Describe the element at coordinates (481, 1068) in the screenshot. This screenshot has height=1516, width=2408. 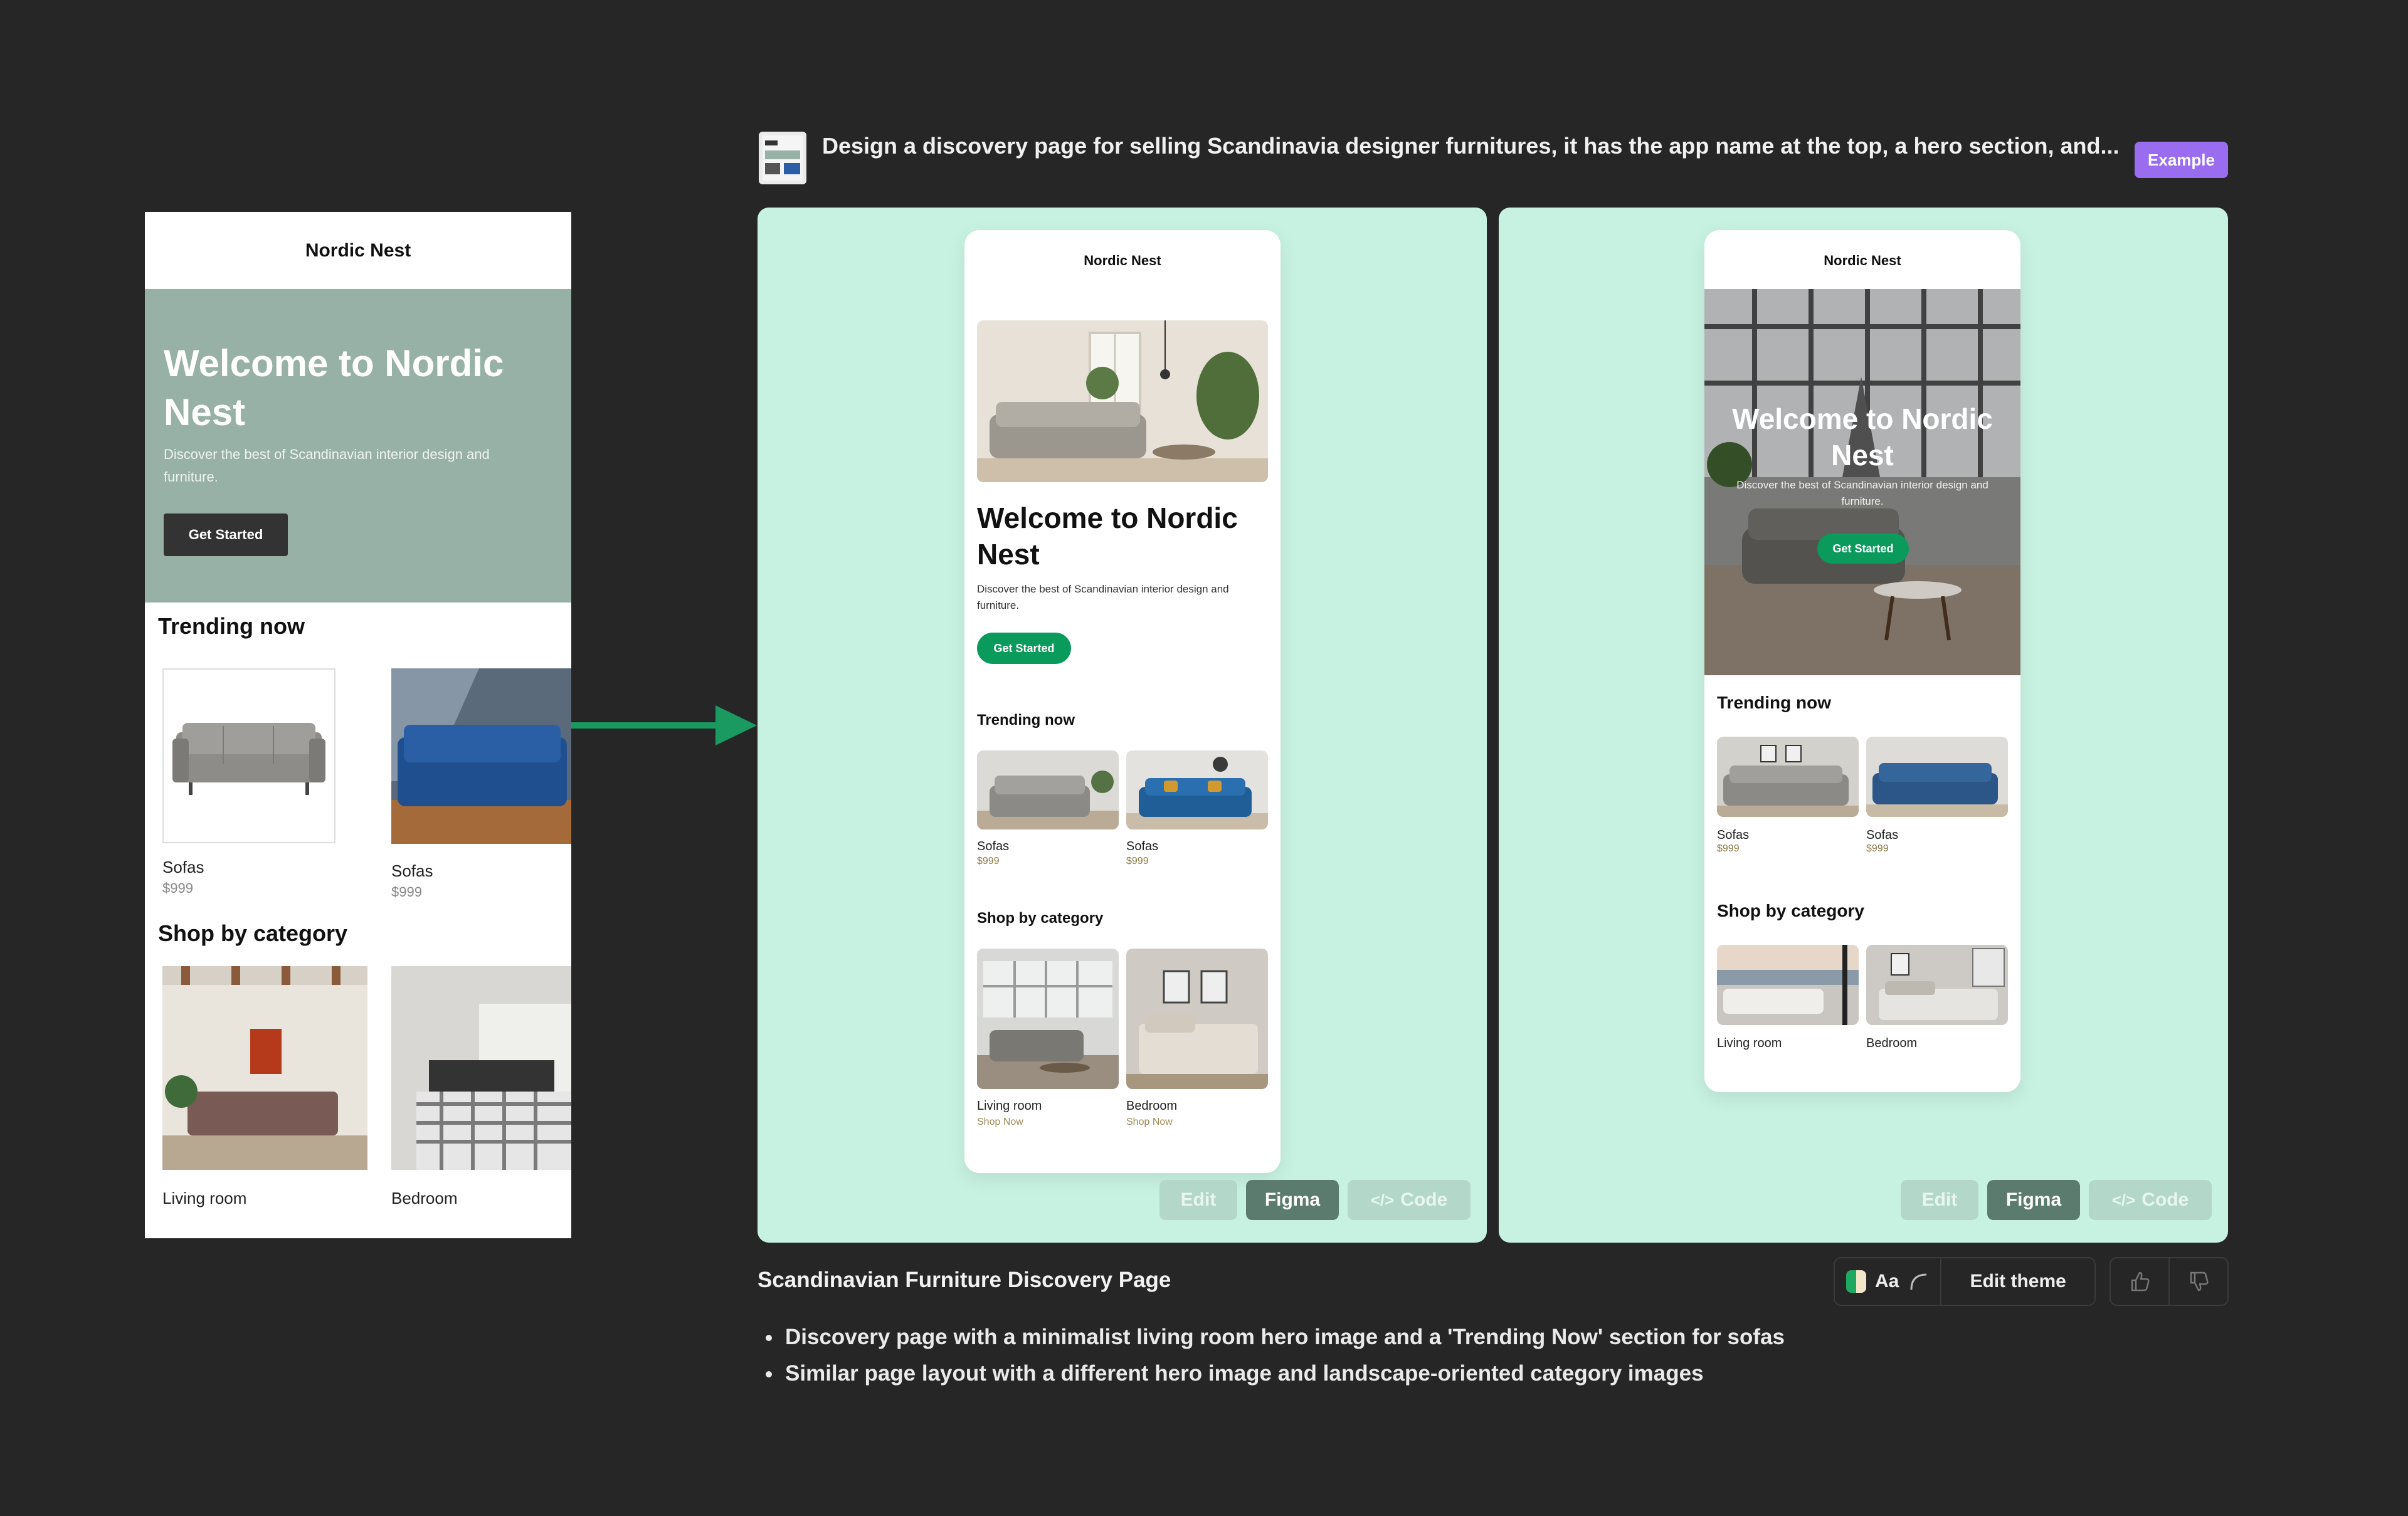
I see `source-bedroom-image` at that location.